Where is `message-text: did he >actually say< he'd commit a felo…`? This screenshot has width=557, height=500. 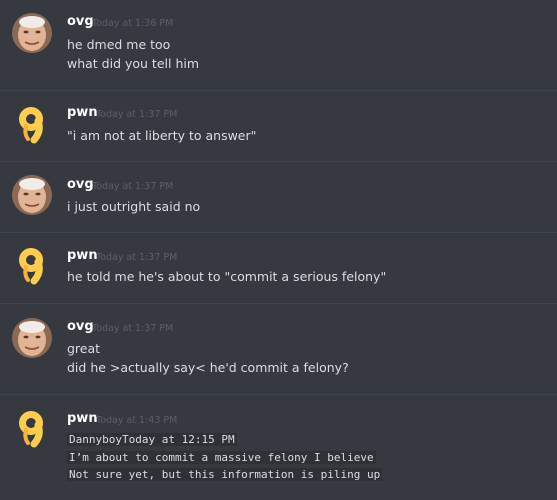 message-text: did he >actually say< he'd commit a felo… is located at coordinates (208, 367).